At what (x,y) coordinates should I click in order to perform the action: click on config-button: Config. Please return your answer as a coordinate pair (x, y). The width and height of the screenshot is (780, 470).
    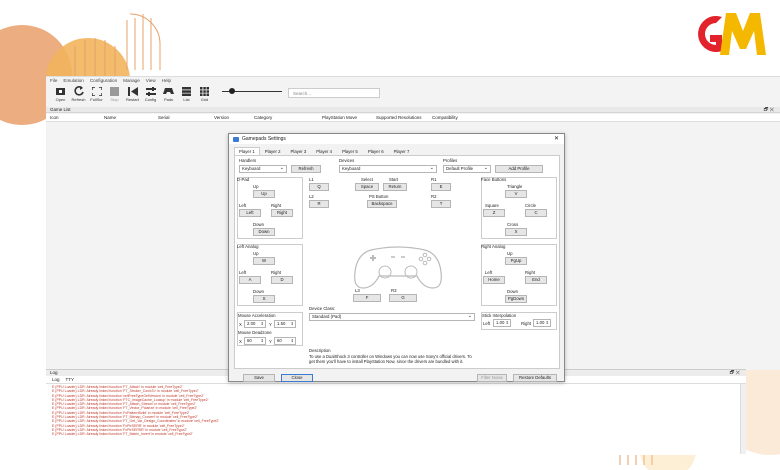
    Looking at the image, I should click on (150, 93).